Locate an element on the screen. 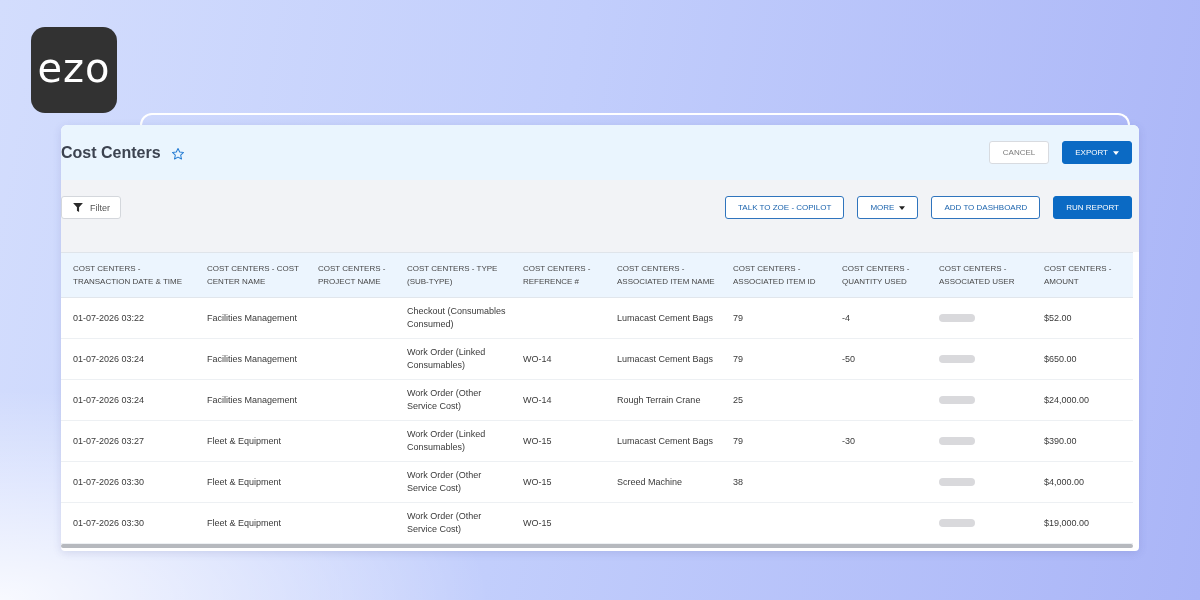  filter-button: Filter is located at coordinates (91, 207).